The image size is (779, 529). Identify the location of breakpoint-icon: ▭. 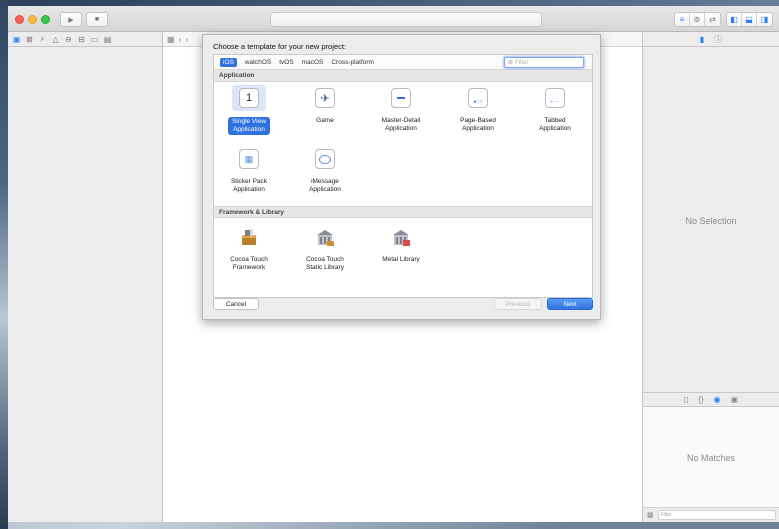
(94, 39).